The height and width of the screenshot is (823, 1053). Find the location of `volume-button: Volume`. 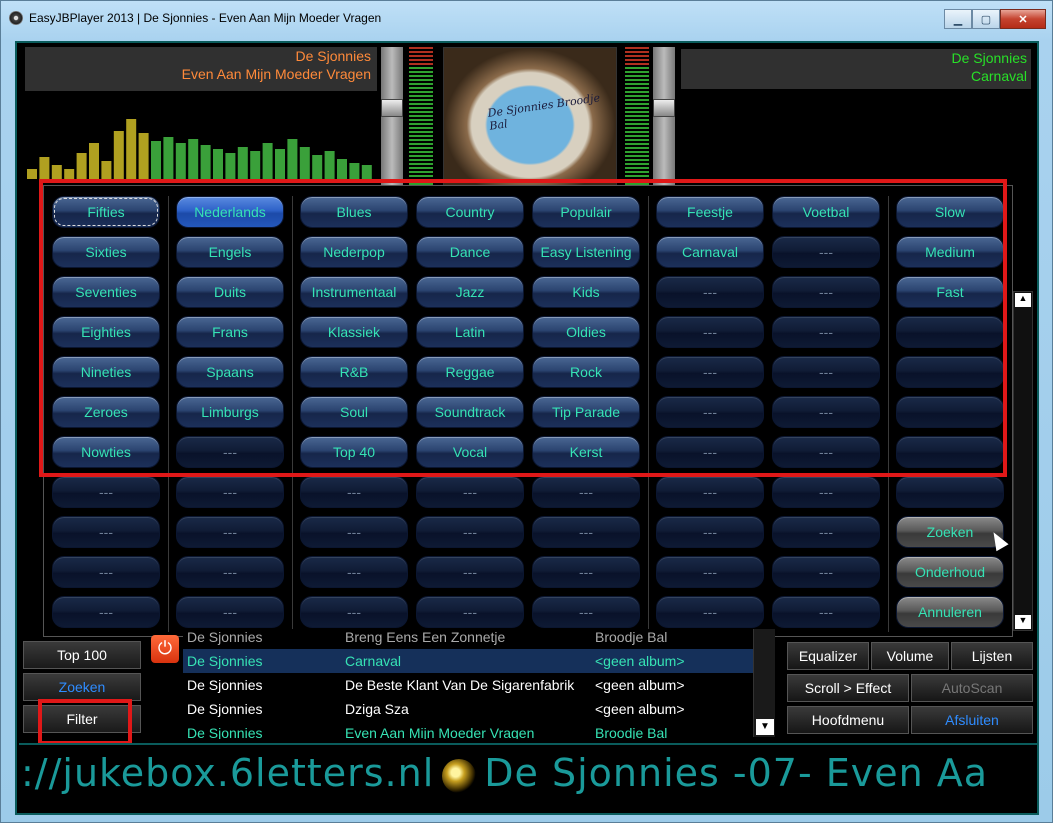

volume-button: Volume is located at coordinates (910, 656).